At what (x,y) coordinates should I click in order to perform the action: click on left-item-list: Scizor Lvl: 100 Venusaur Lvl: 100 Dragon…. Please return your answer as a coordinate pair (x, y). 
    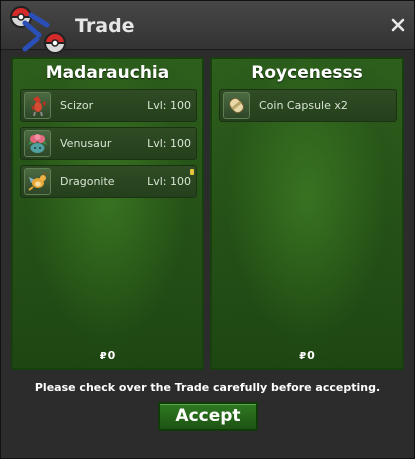
    Looking at the image, I should click on (108, 146).